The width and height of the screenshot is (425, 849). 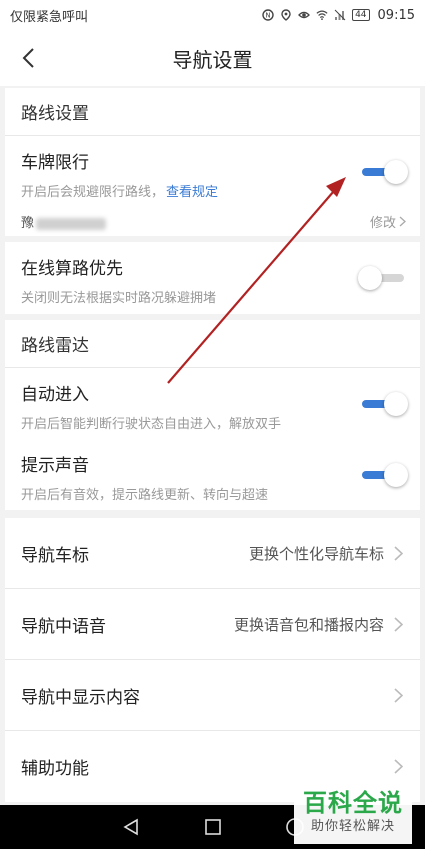 What do you see at coordinates (322, 15) in the screenshot?
I see `wifi-icon` at bounding box center [322, 15].